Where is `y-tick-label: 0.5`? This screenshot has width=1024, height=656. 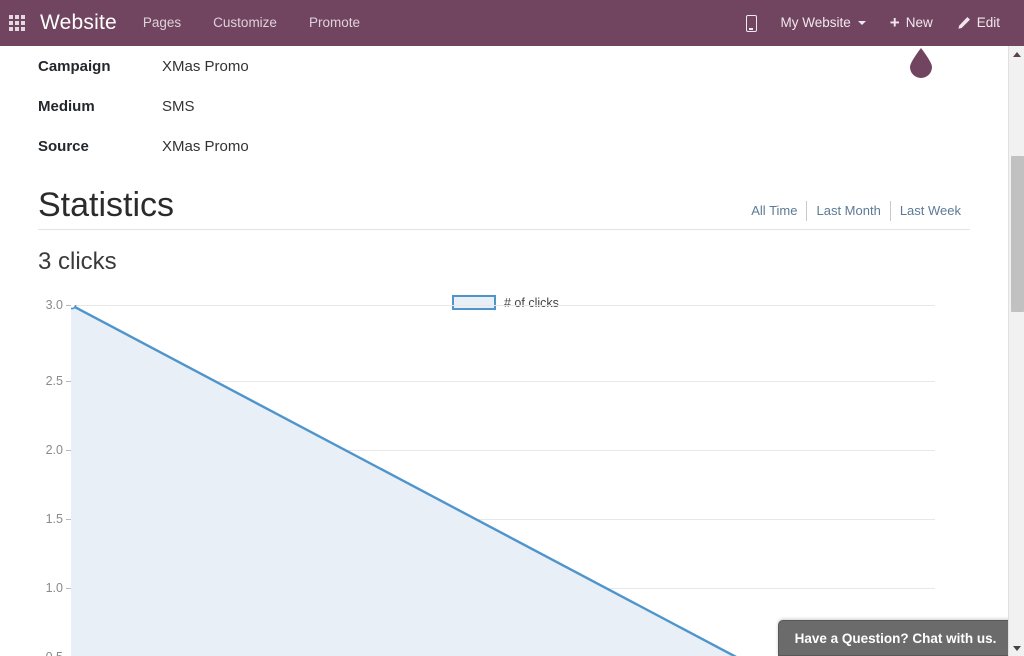
y-tick-label: 0.5 is located at coordinates (58, 653).